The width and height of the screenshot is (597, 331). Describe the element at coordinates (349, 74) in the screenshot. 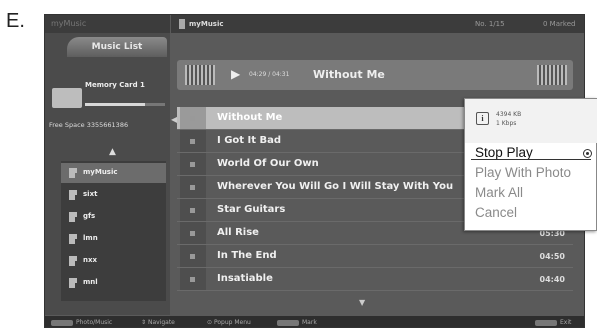

I see `now-playing-title: Without Me` at that location.